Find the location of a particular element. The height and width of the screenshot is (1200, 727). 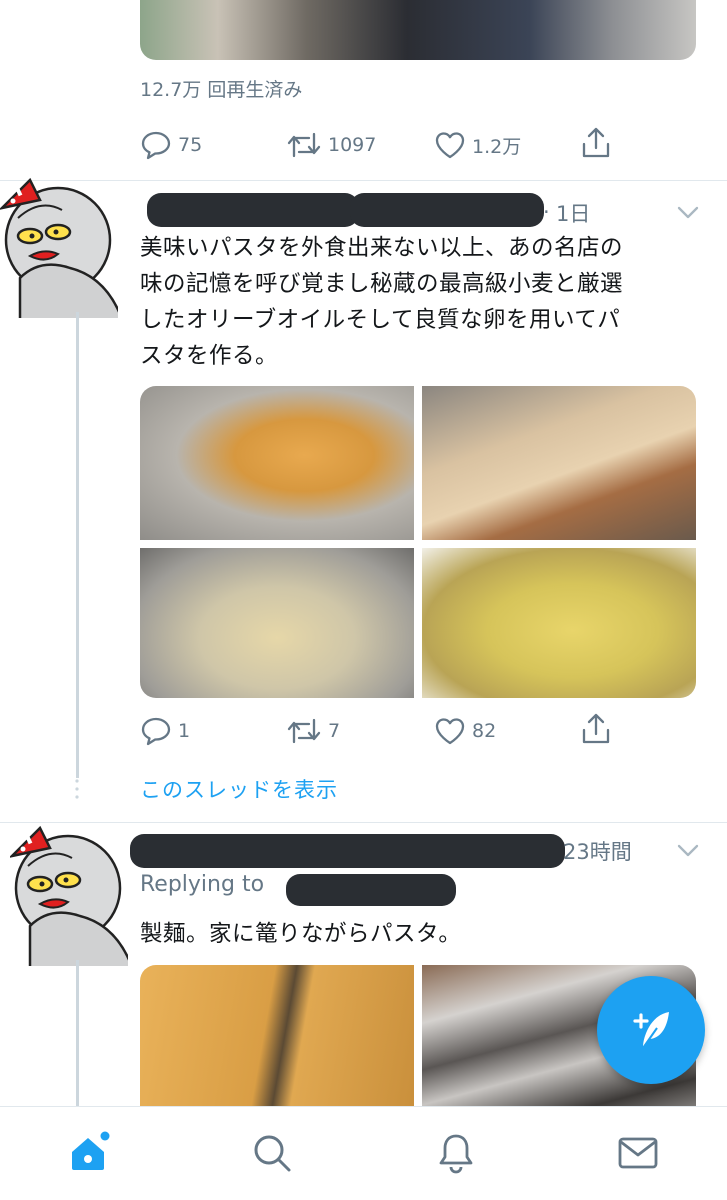

tab-notifications is located at coordinates (456, 1153).